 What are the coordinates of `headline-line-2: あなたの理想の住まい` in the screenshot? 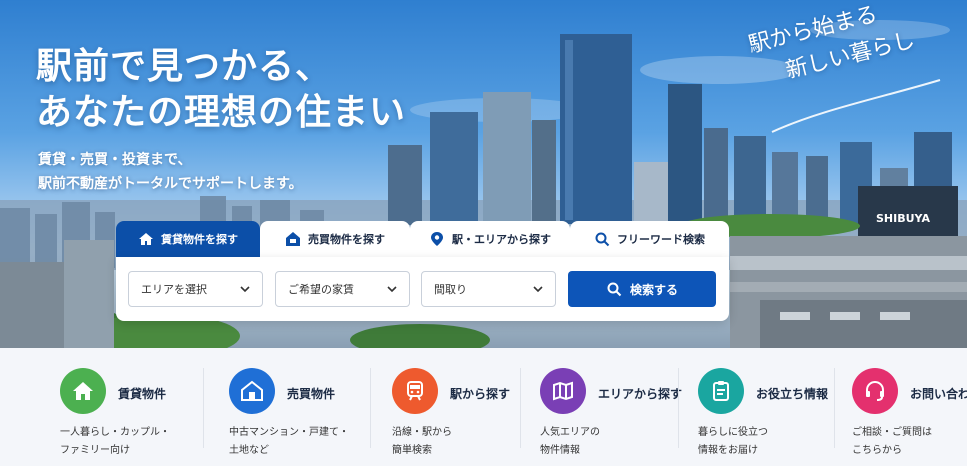 It's located at (221, 112).